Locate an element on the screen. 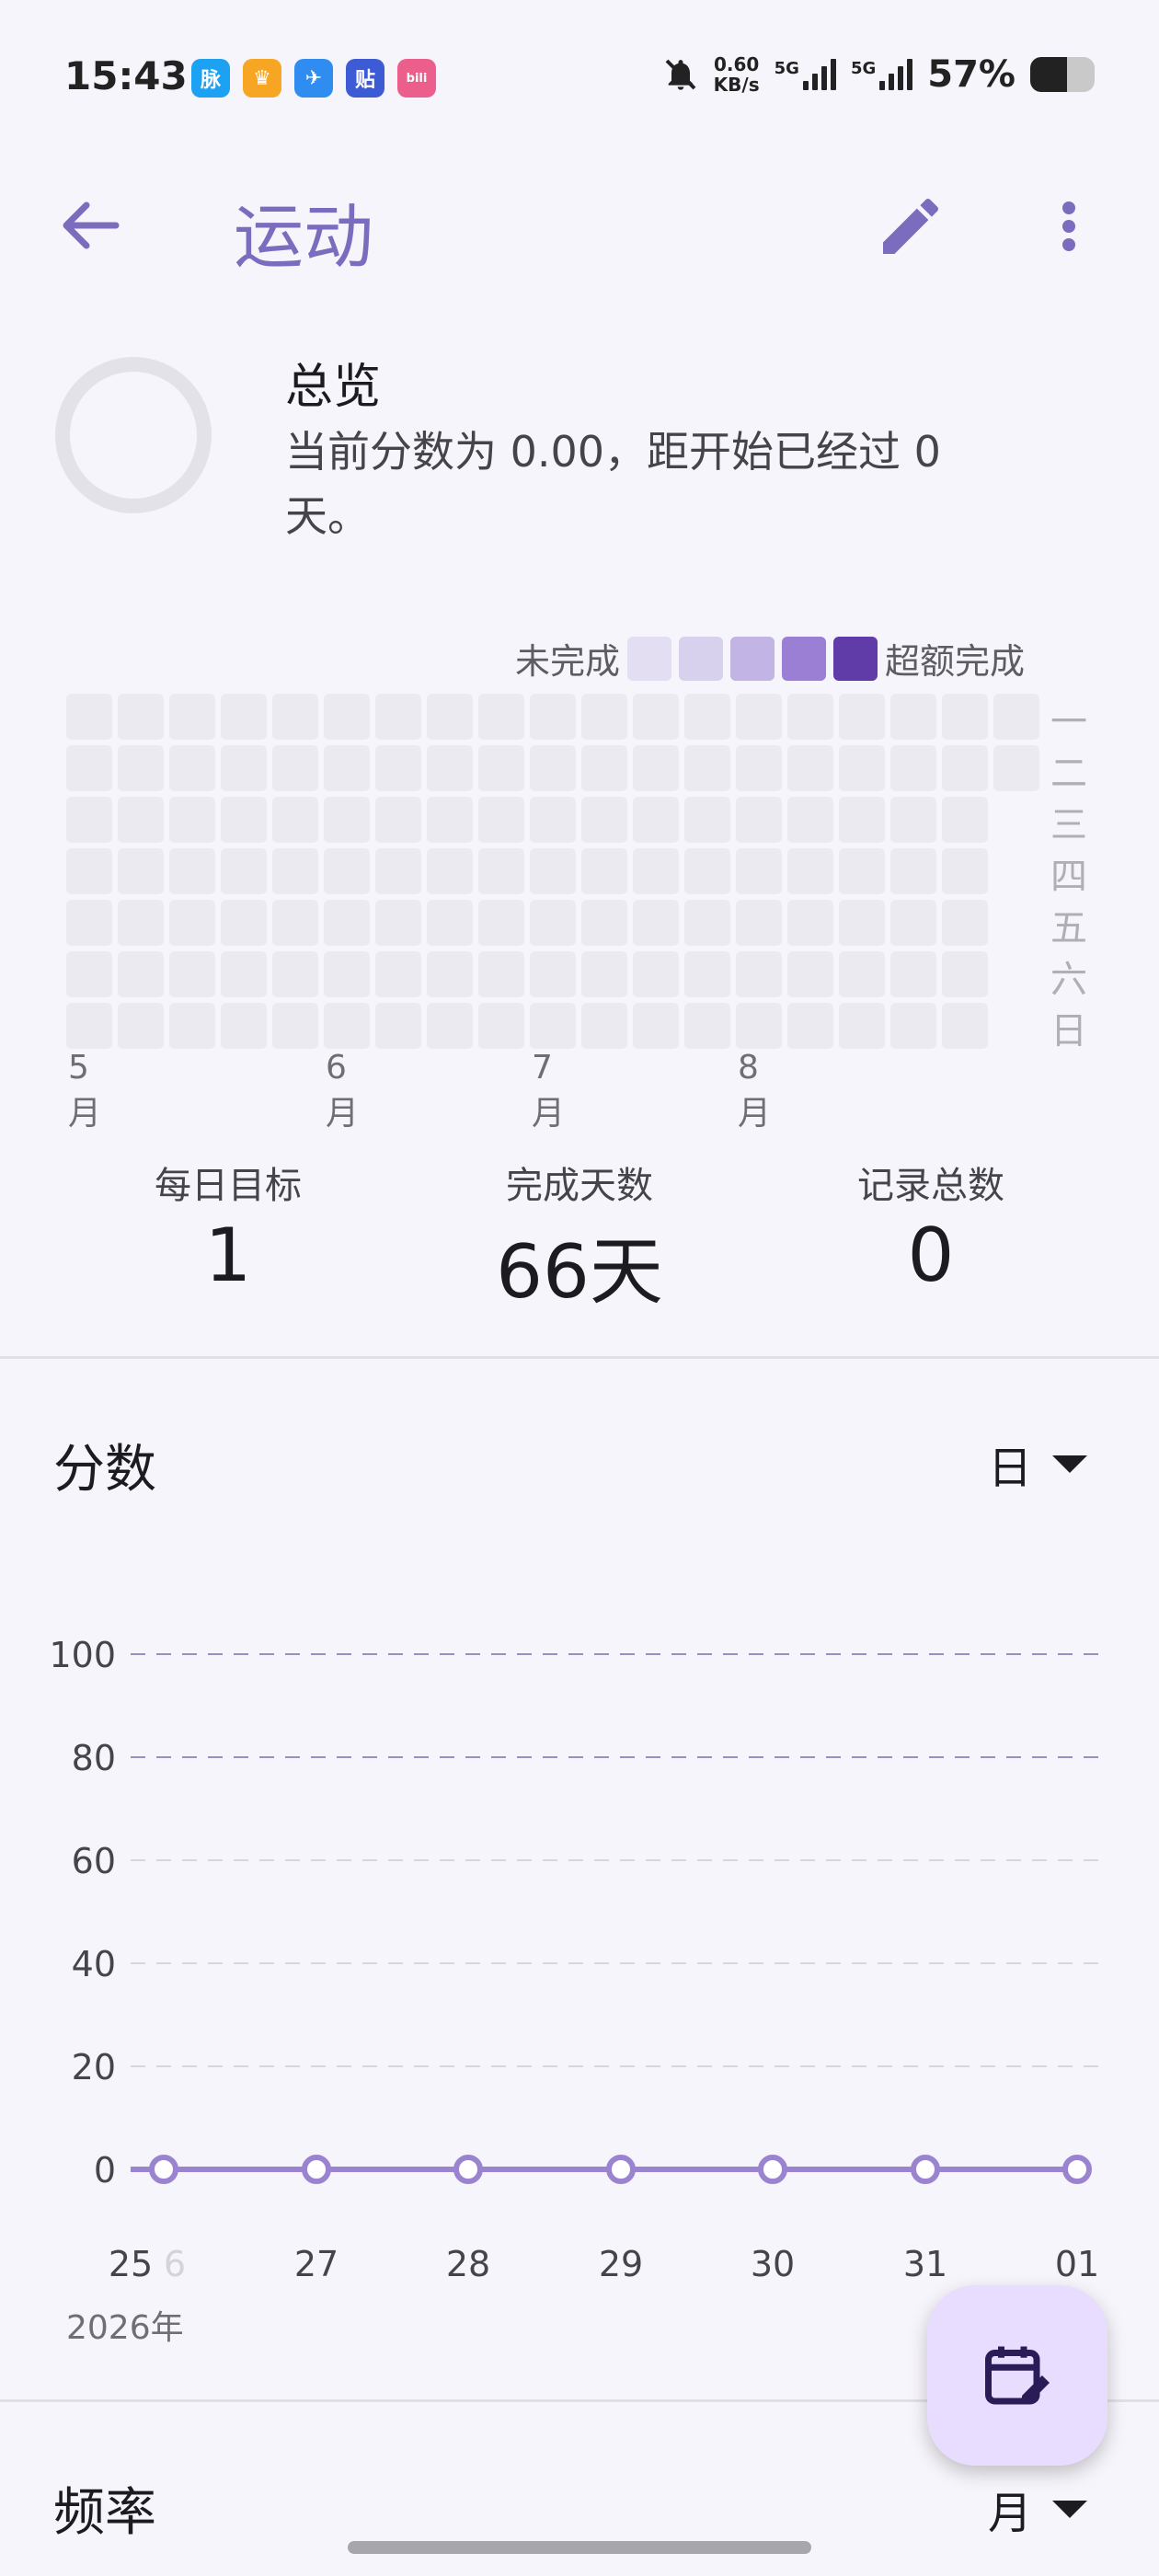 This screenshot has height=2576, width=1159. back-button is located at coordinates (92, 225).